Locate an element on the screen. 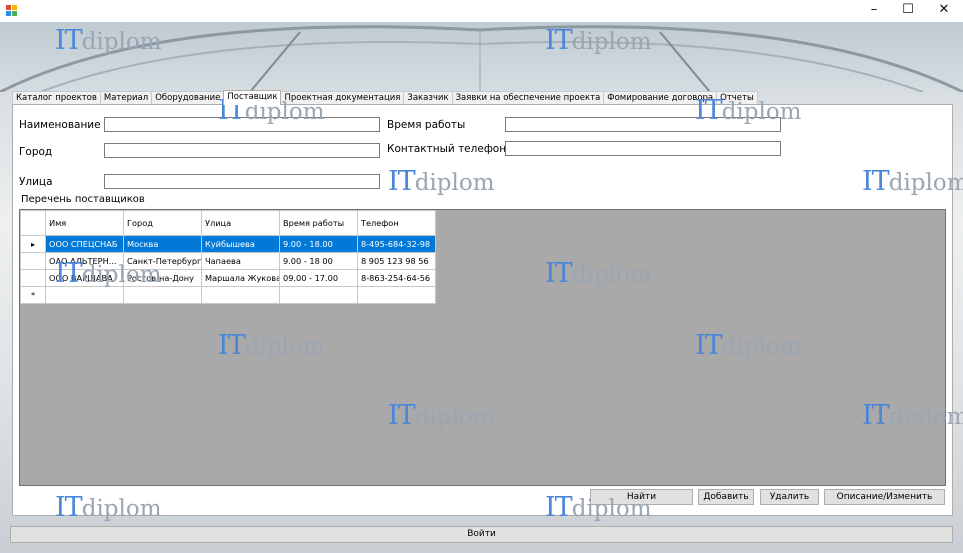 The height and width of the screenshot is (553, 963). tab-projects-catalog: Каталог проектов is located at coordinates (56, 98).